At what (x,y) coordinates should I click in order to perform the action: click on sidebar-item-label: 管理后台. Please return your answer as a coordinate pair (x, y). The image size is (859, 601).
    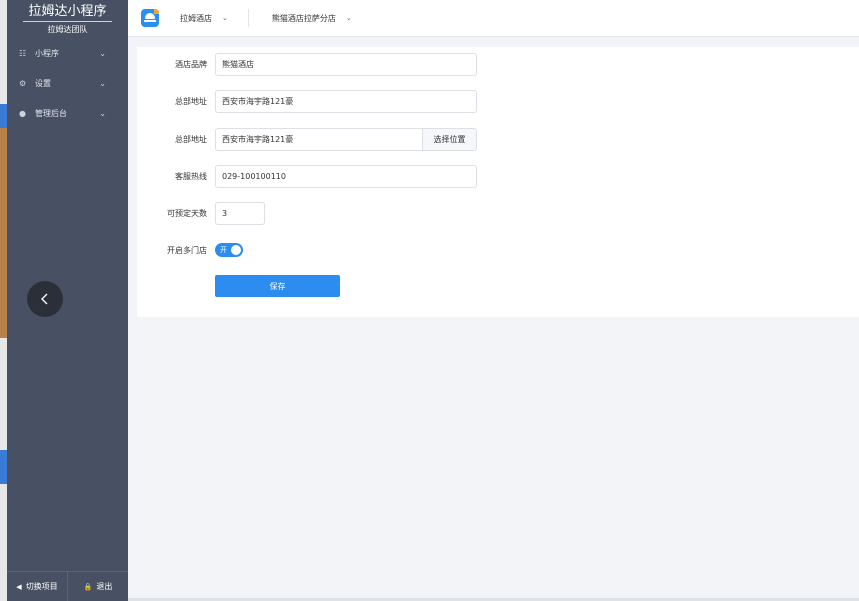
    Looking at the image, I should click on (51, 113).